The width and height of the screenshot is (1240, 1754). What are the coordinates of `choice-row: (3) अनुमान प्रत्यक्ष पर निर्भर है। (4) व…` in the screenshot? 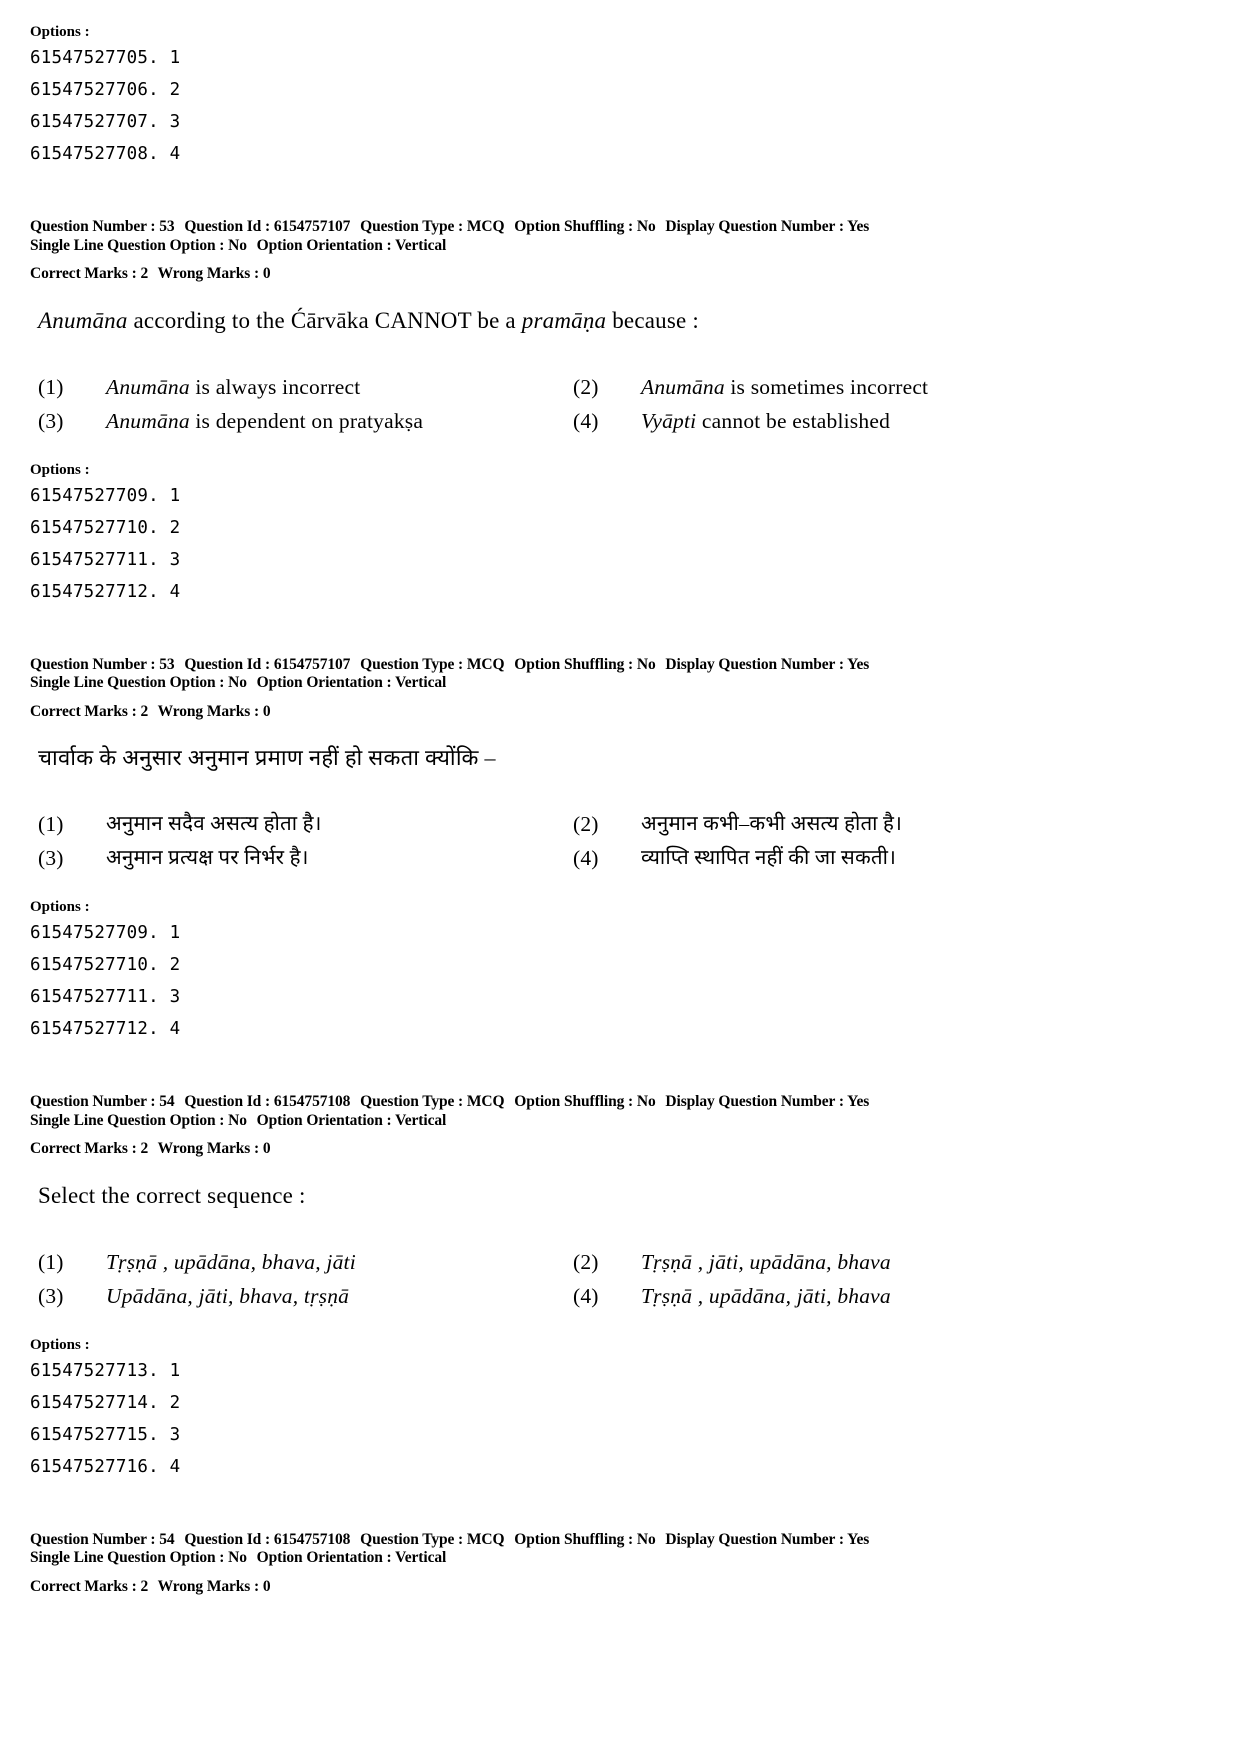 It's located at (538, 858).